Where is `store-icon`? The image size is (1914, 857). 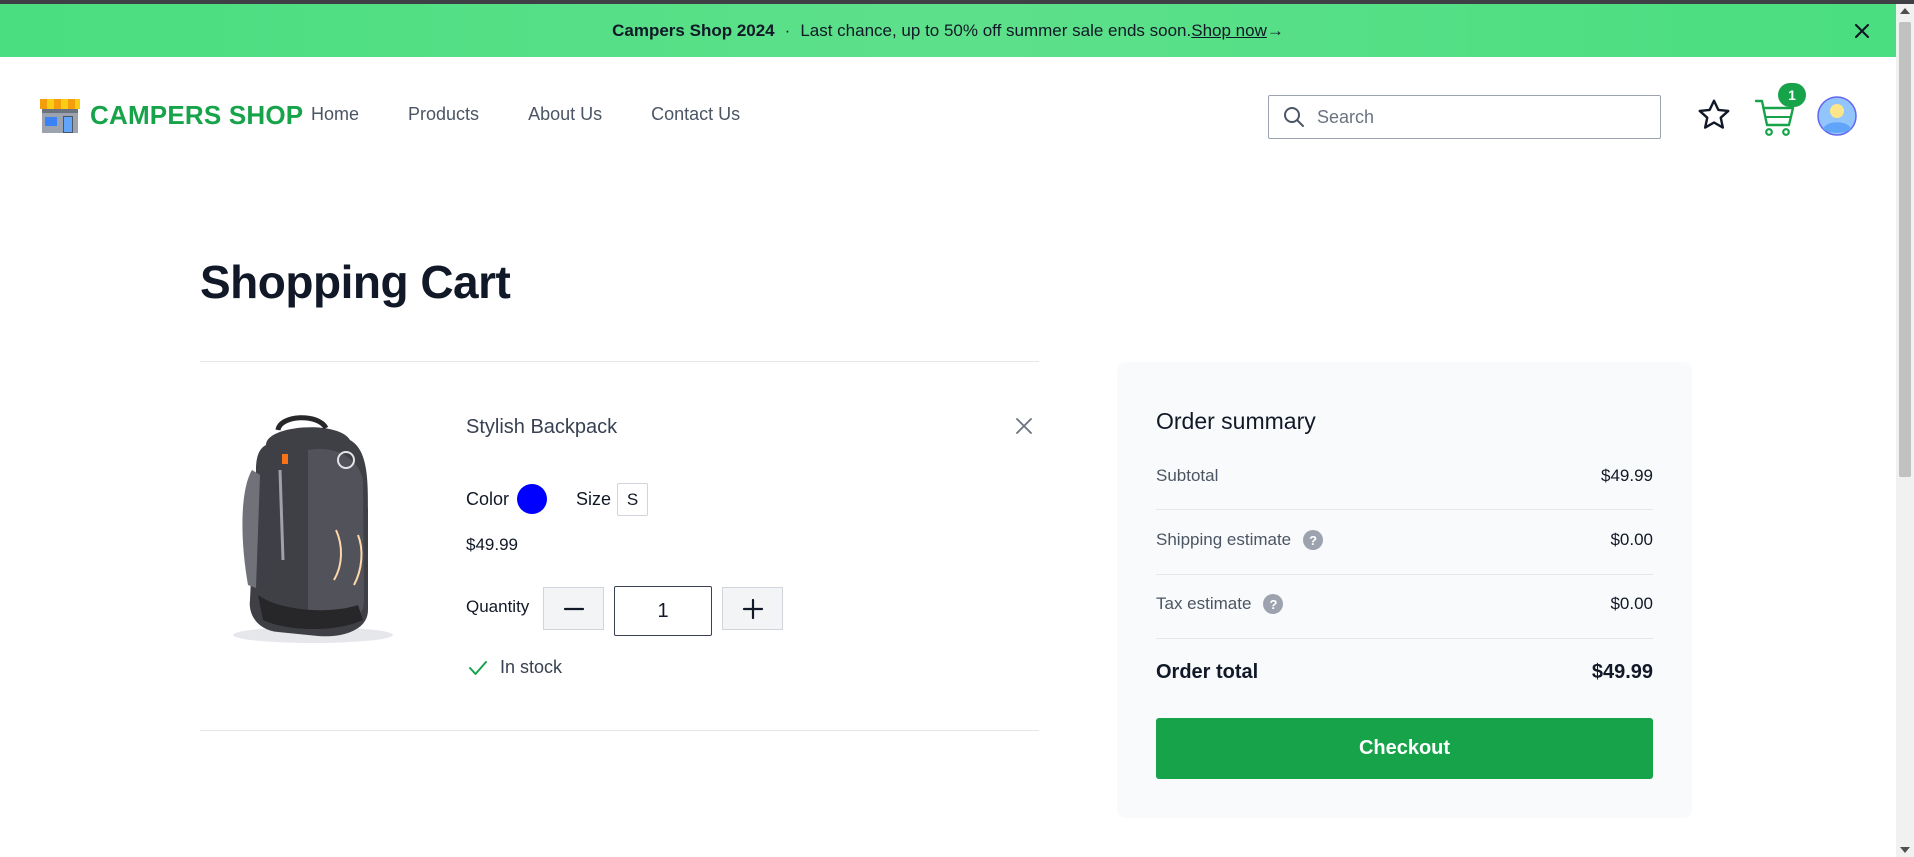 store-icon is located at coordinates (60, 116).